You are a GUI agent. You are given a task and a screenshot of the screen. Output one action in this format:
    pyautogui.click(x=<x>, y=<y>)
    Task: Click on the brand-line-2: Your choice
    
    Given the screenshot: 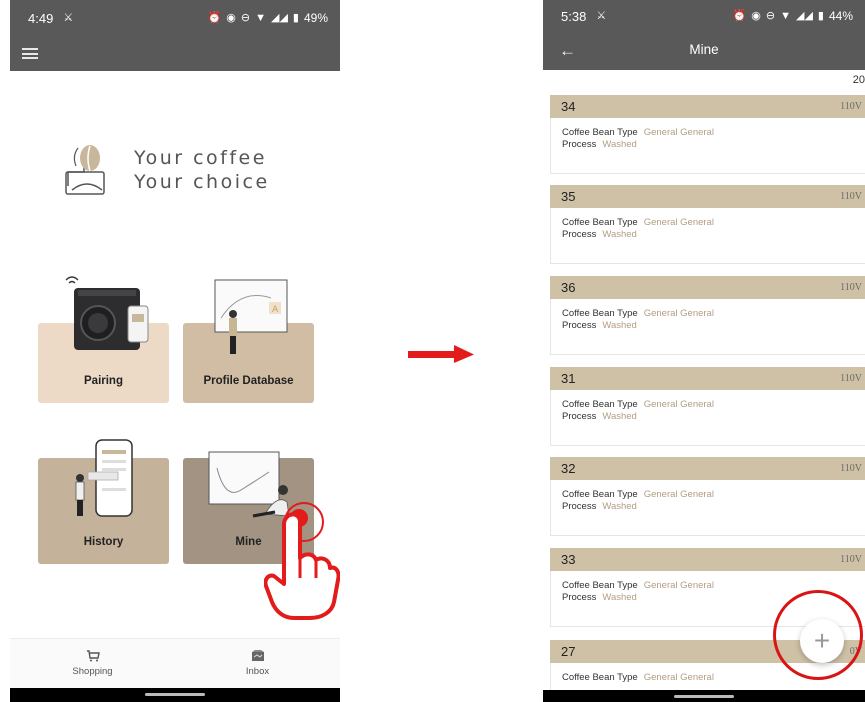 What is the action you would take?
    pyautogui.click(x=202, y=182)
    